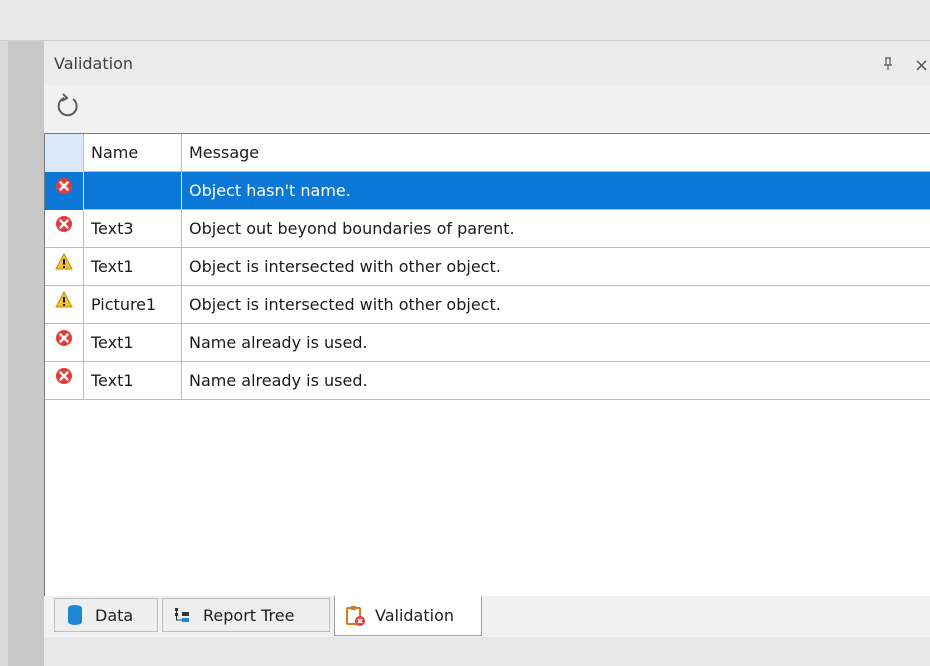  I want to click on close-icon: ×, so click(921, 65).